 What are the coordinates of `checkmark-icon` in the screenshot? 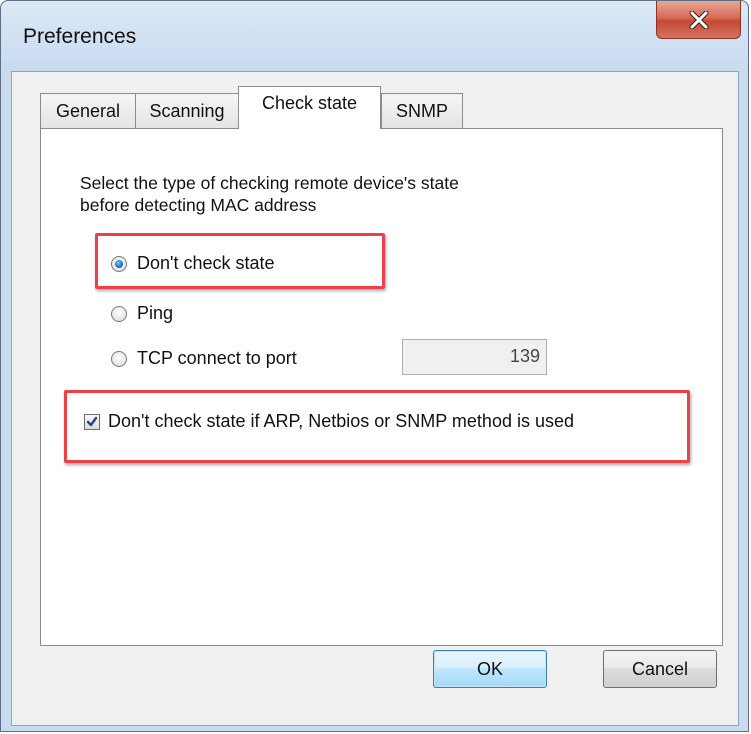 It's located at (92, 421).